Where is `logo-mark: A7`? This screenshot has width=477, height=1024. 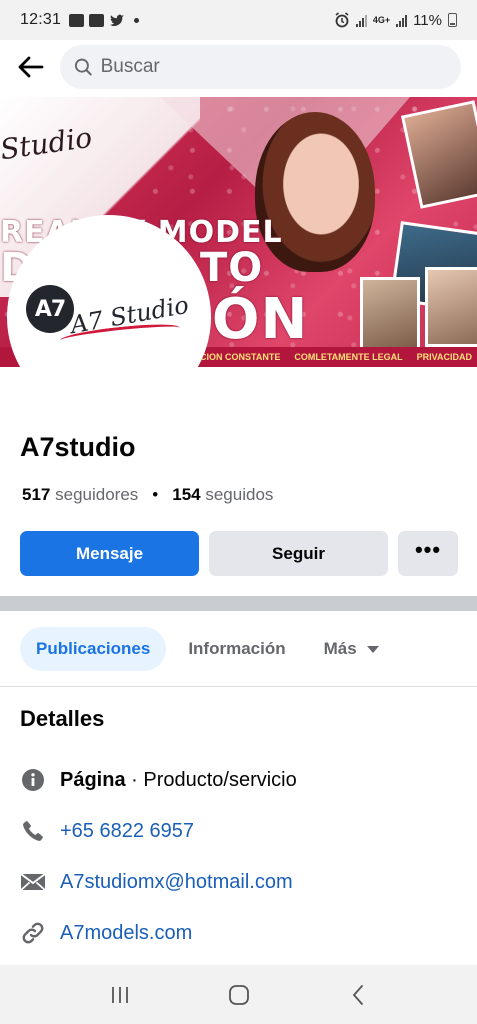 logo-mark: A7 is located at coordinates (50, 309).